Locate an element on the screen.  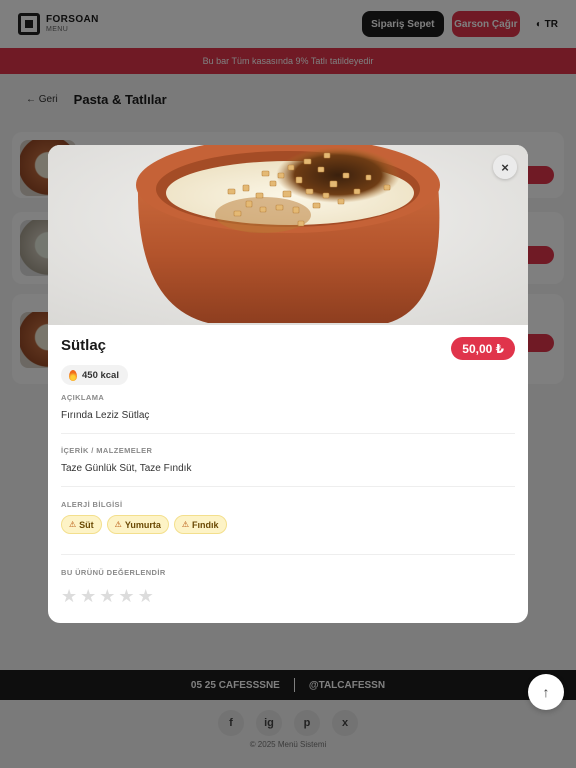
ingredients-label: İÇERİK / MALZEMELER is located at coordinates (107, 450).